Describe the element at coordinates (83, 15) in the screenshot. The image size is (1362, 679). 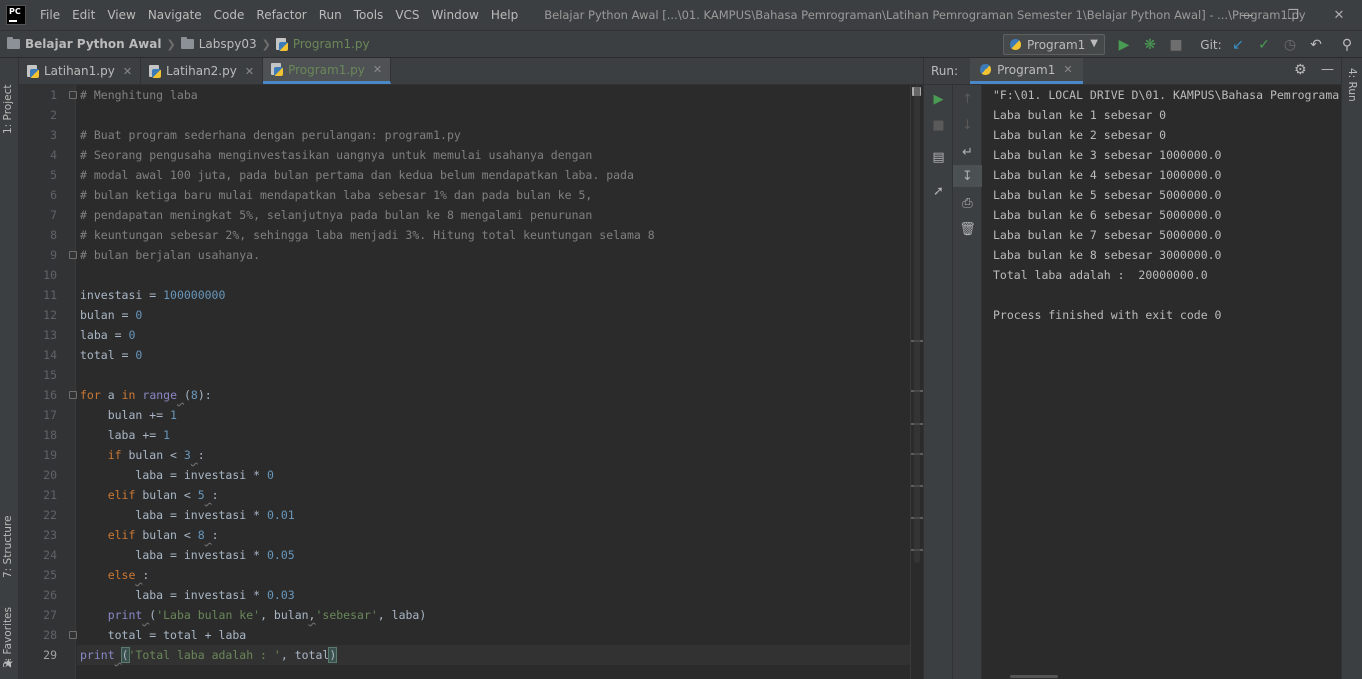
I see `menu-edit: Edit` at that location.